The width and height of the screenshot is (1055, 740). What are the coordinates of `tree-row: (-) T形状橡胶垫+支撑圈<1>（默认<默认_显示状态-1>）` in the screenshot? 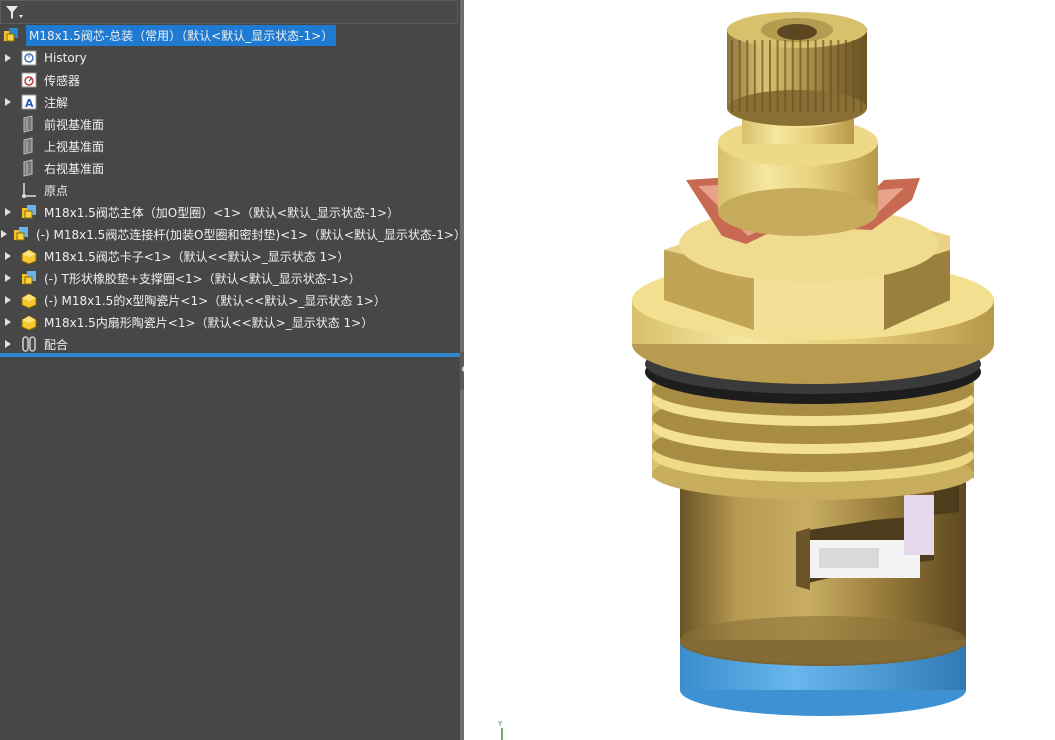 It's located at (230, 278).